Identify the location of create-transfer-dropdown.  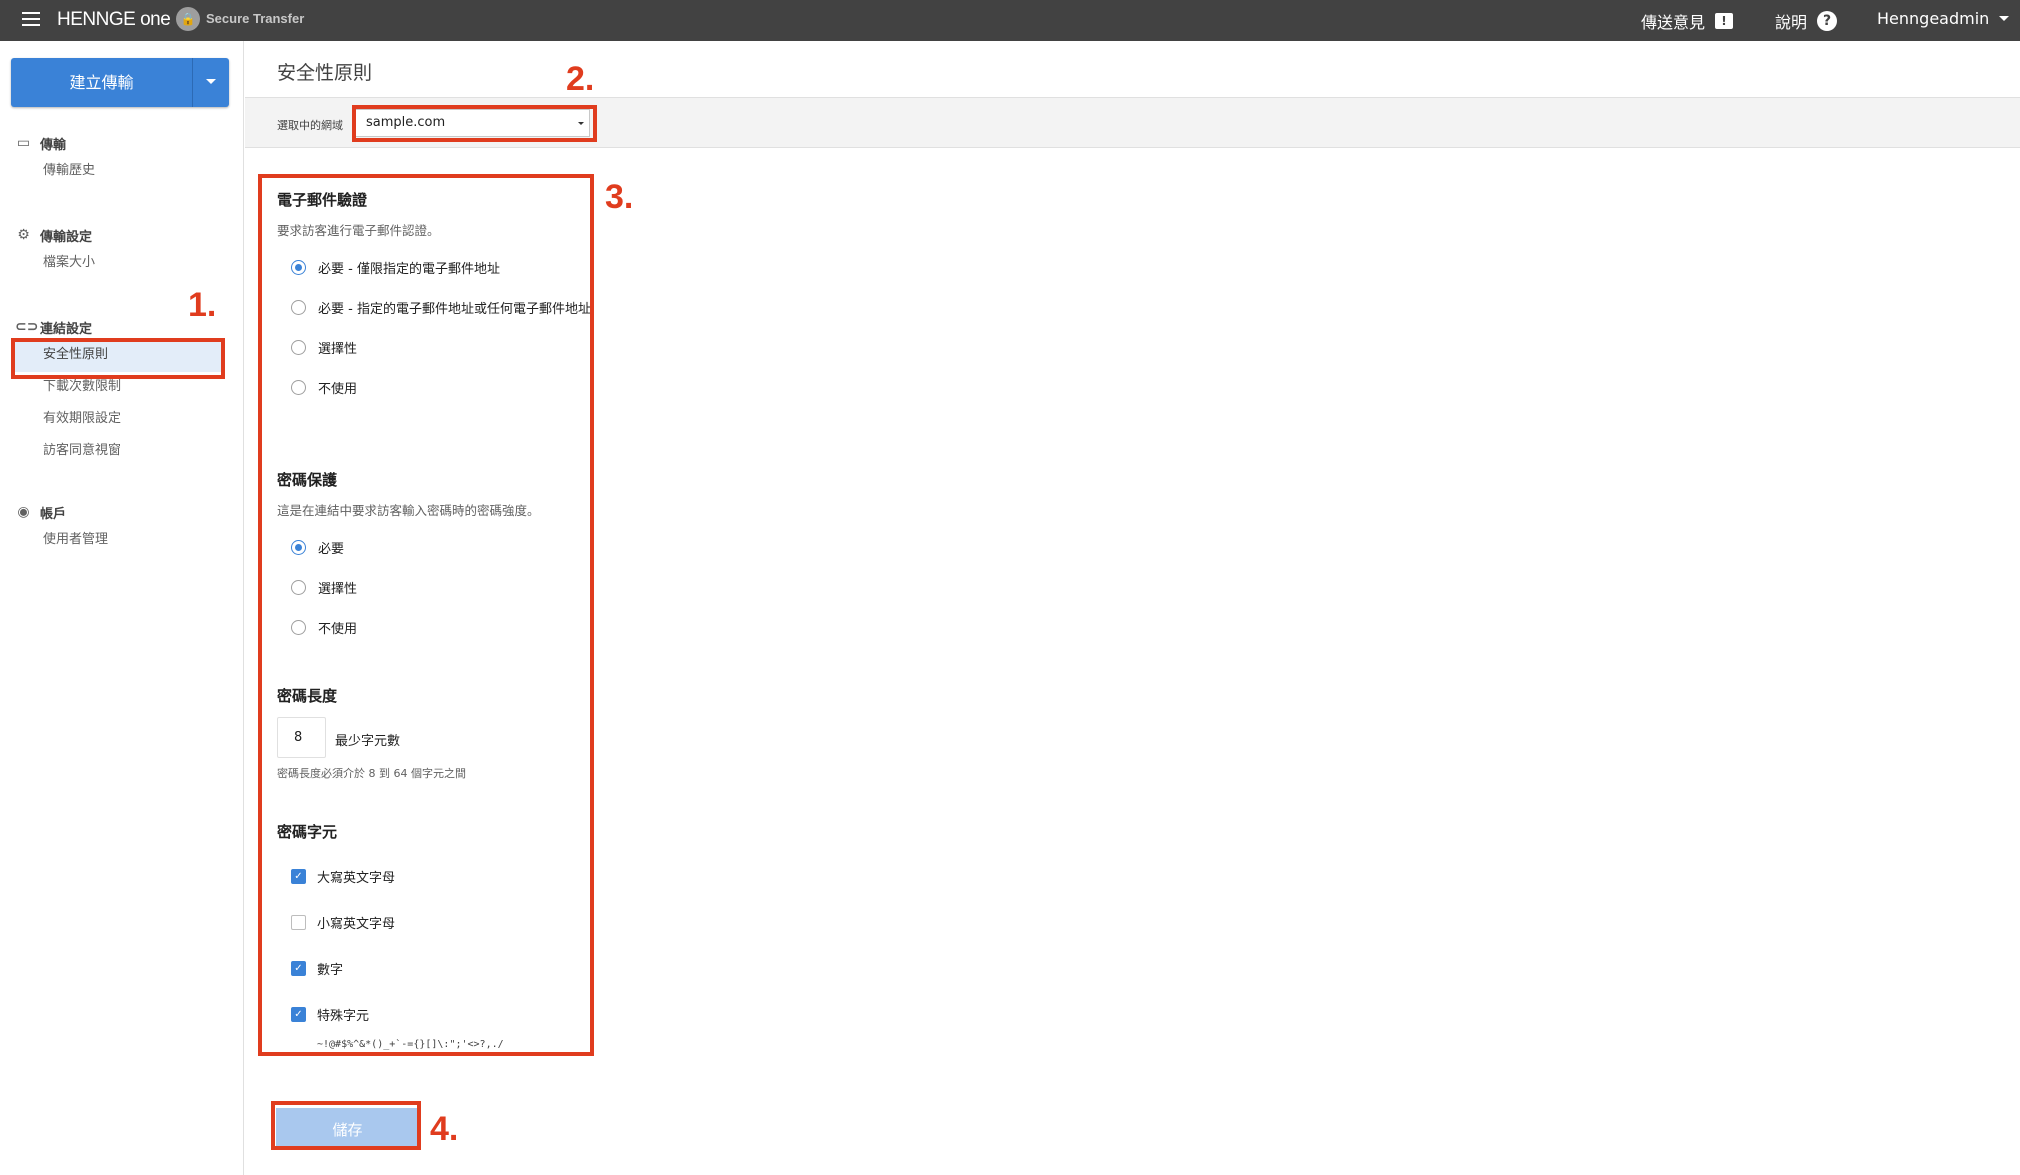
(211, 82).